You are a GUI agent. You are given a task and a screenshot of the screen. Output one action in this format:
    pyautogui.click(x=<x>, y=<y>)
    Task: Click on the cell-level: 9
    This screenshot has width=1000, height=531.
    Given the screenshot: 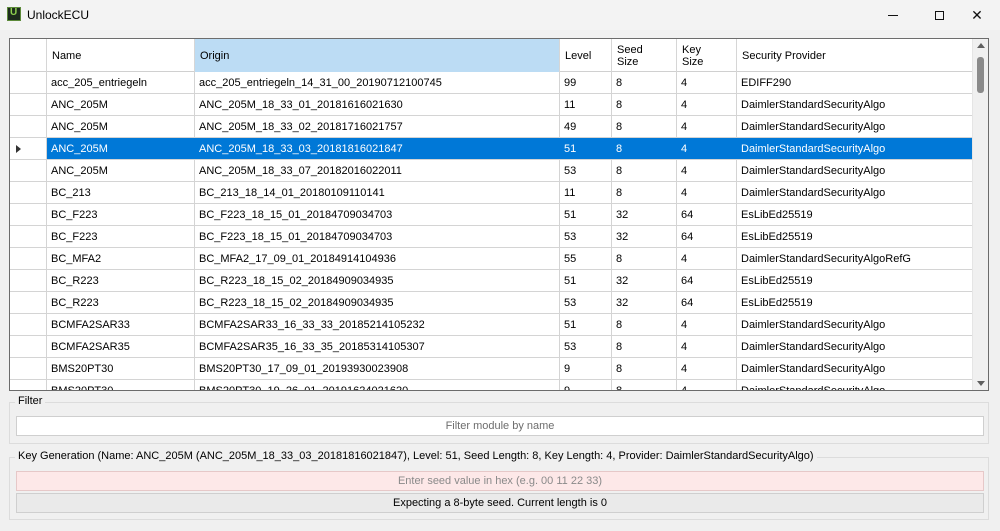 What is the action you would take?
    pyautogui.click(x=586, y=385)
    